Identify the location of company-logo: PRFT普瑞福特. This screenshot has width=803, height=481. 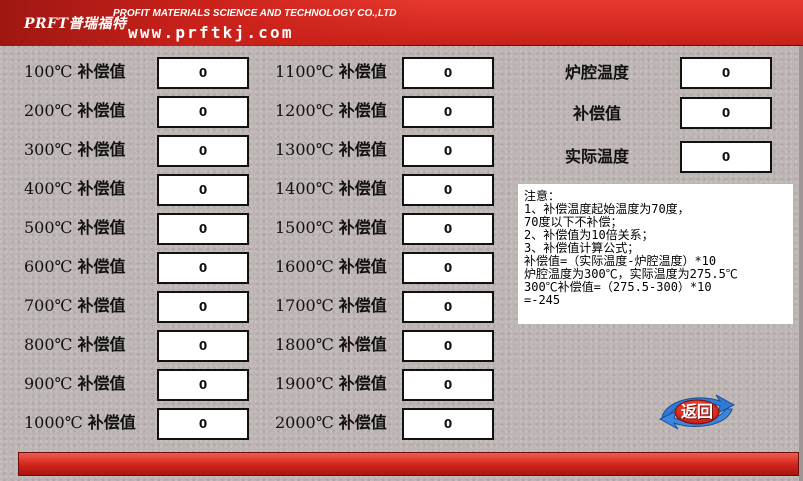
(75, 24).